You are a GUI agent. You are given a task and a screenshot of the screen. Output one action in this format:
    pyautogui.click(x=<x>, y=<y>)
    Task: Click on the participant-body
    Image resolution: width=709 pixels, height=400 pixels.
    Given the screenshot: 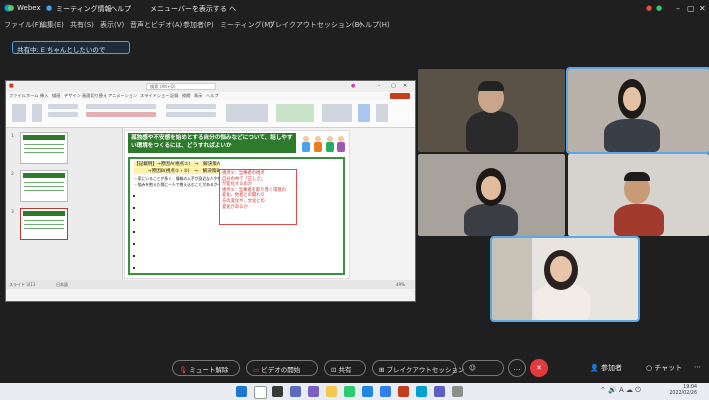 What is the action you would take?
    pyautogui.click(x=491, y=220)
    